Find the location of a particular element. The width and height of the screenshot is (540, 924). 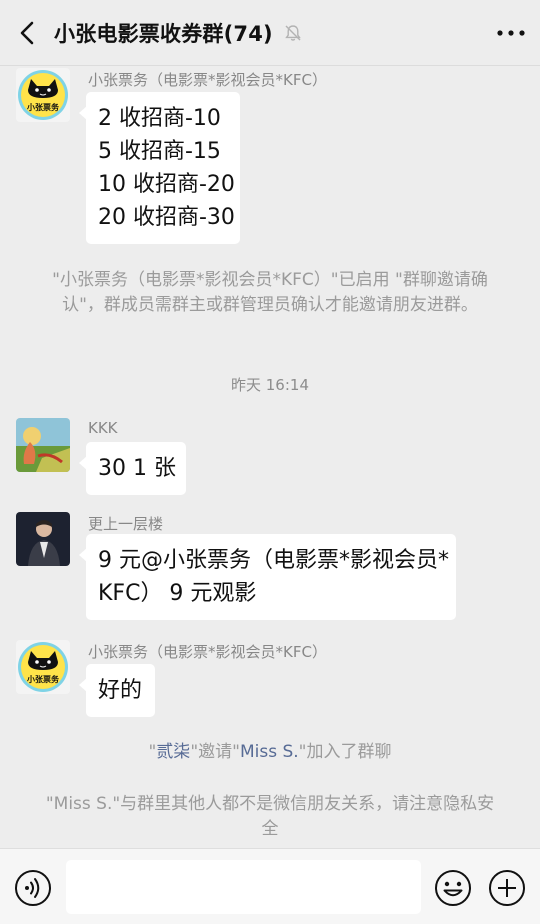

avatar-kkk is located at coordinates (43, 445).